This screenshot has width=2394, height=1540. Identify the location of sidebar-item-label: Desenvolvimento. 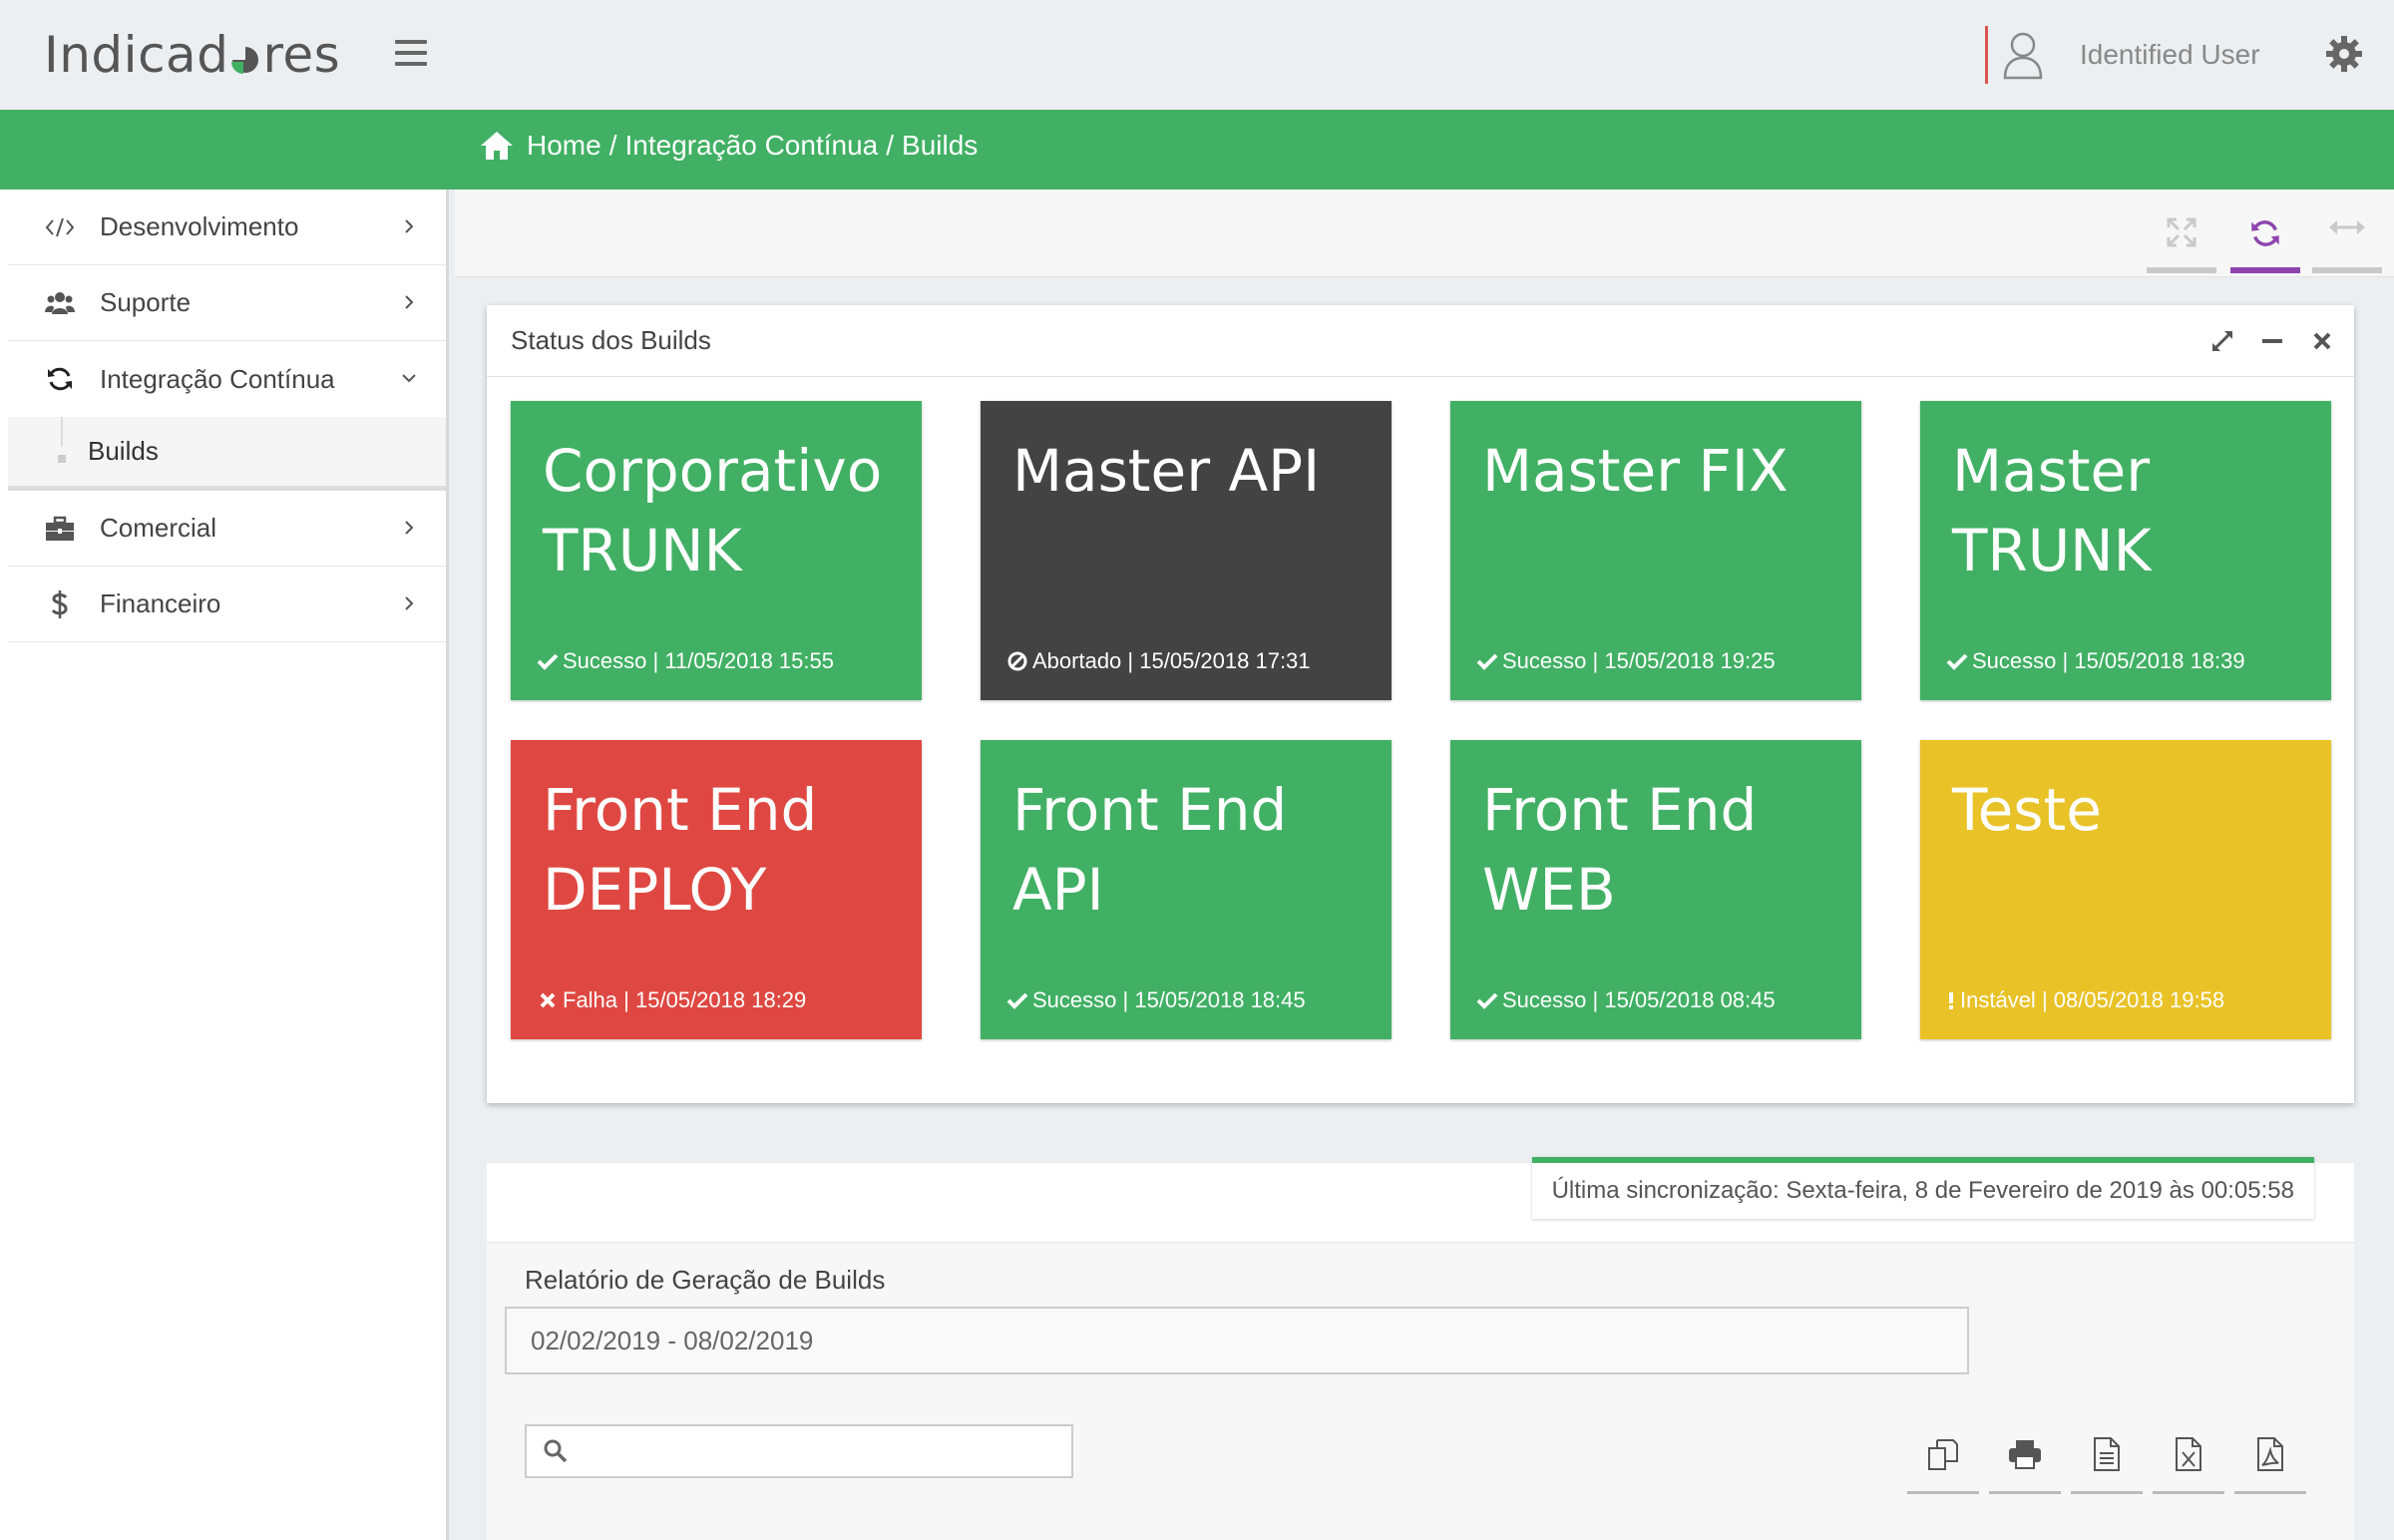
(199, 226).